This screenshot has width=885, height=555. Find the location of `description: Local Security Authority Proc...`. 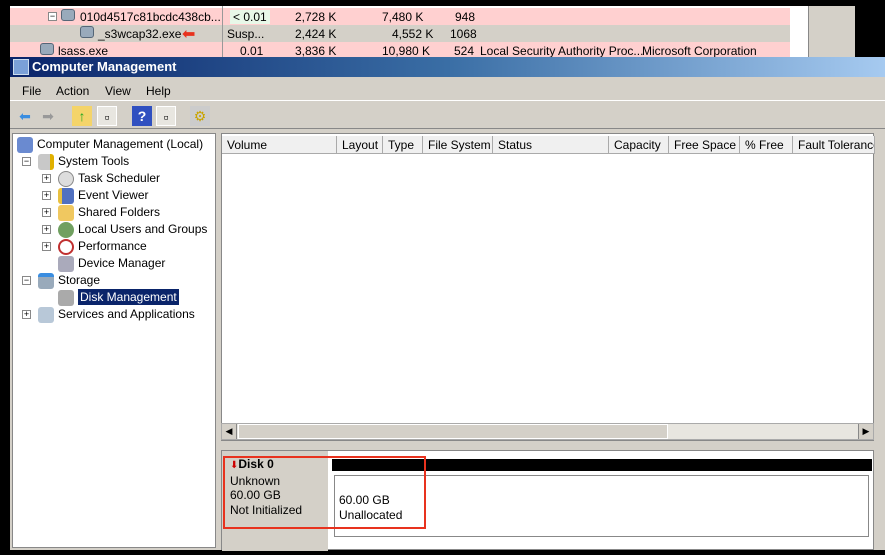

description: Local Security Authority Proc... is located at coordinates (562, 50).